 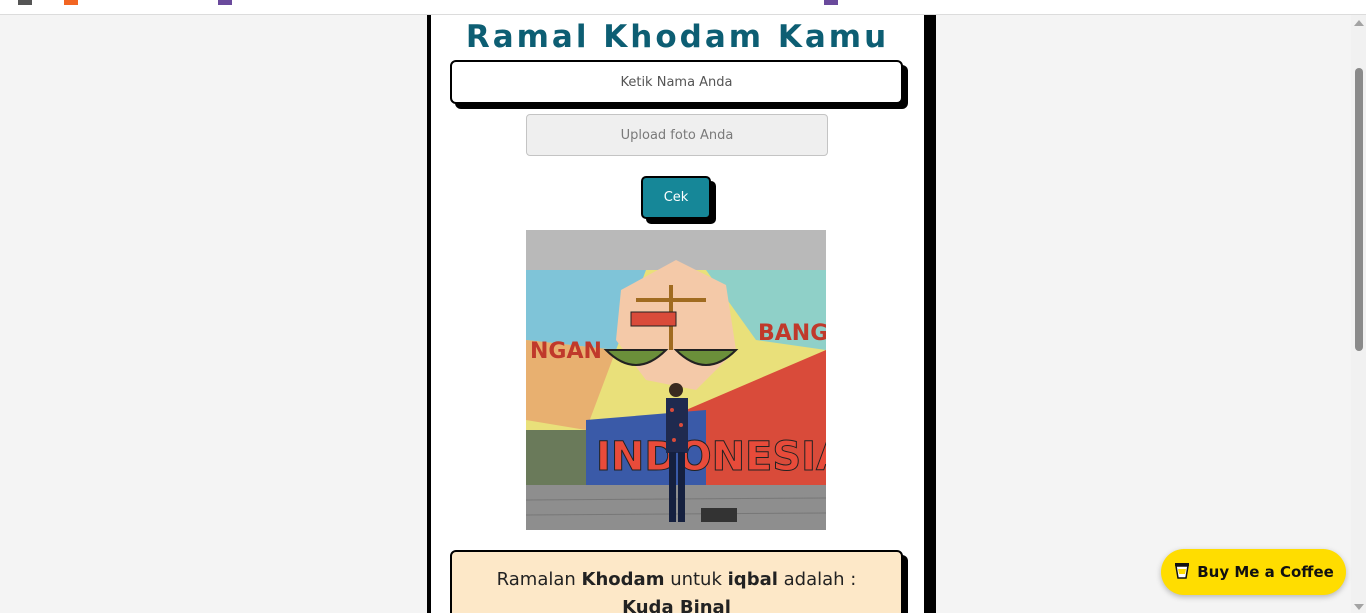 I want to click on upload-label: Upload foto Anda, so click(x=677, y=135).